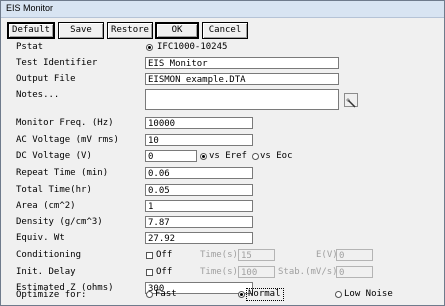 This screenshot has height=306, width=445. What do you see at coordinates (149, 255) in the screenshot?
I see `conditioning-checkbox` at bounding box center [149, 255].